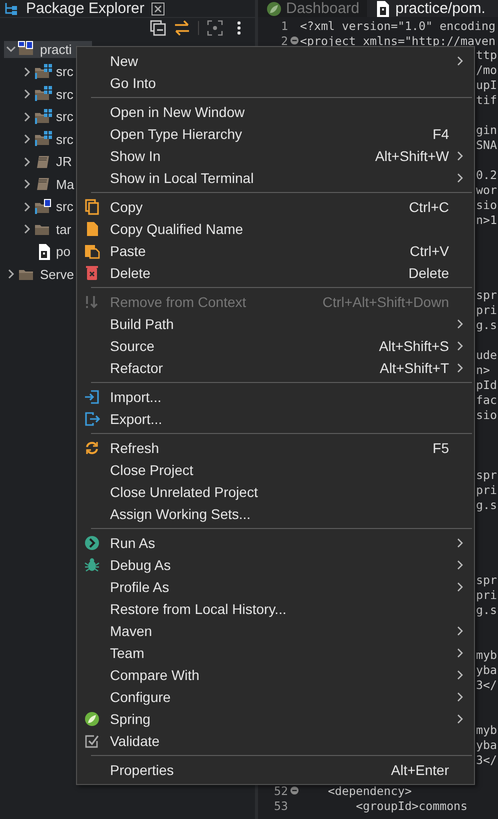 The height and width of the screenshot is (819, 498). Describe the element at coordinates (275, 565) in the screenshot. I see `menu-item: Debug As` at that location.